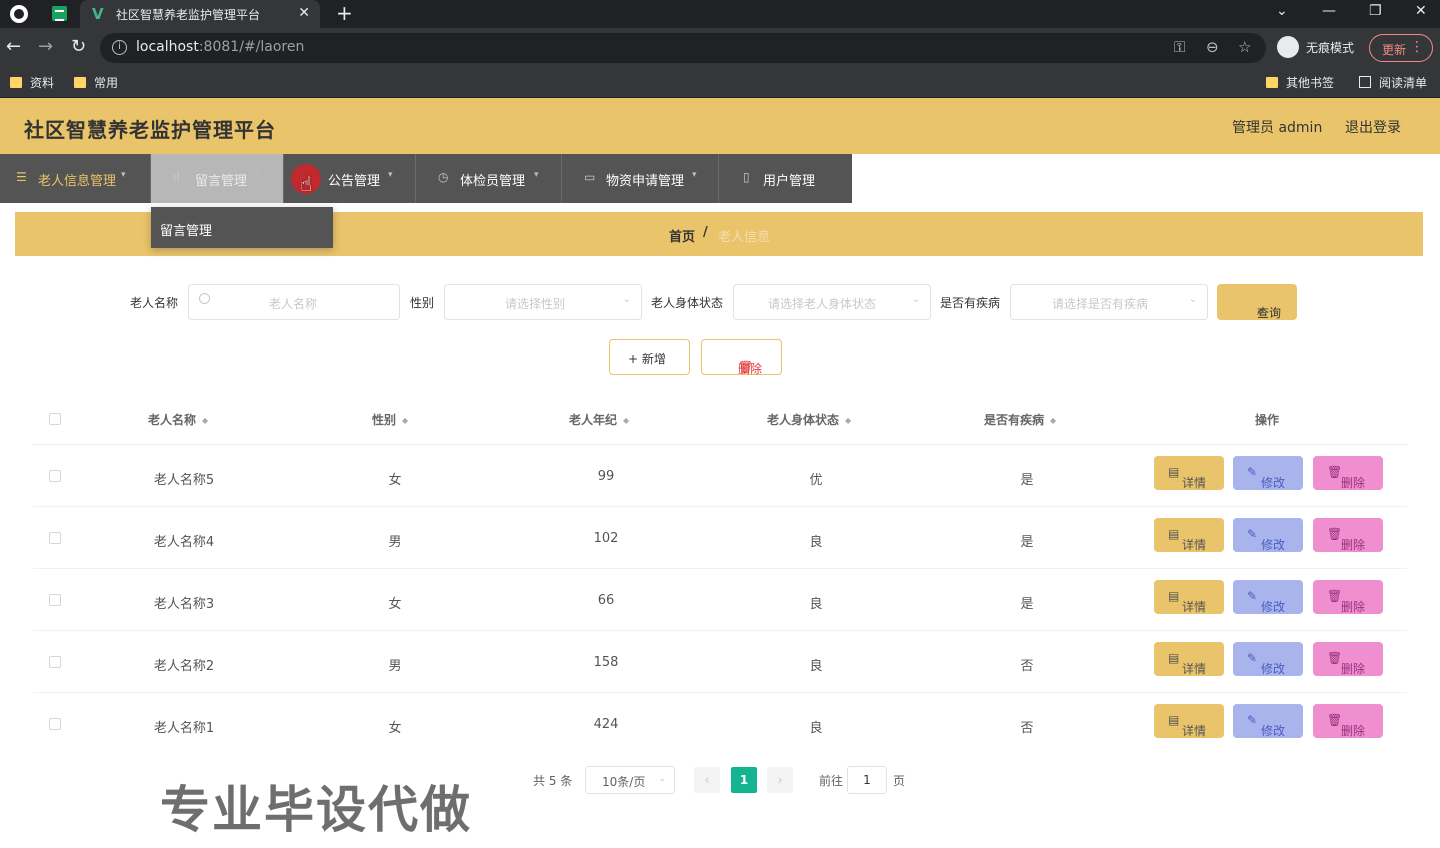 This screenshot has height=848, width=1440. I want to click on header-status: 老人身体状态 ◆, so click(809, 419).